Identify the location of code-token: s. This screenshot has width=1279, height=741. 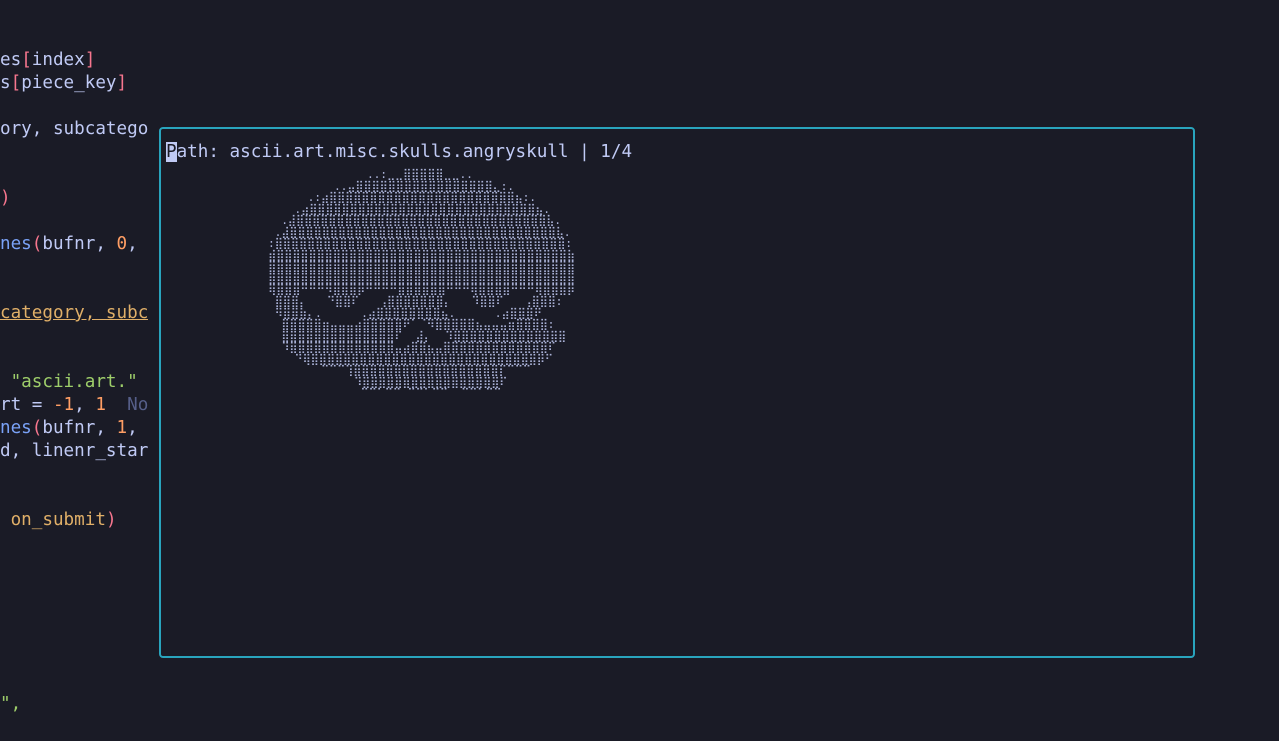
(5, 83).